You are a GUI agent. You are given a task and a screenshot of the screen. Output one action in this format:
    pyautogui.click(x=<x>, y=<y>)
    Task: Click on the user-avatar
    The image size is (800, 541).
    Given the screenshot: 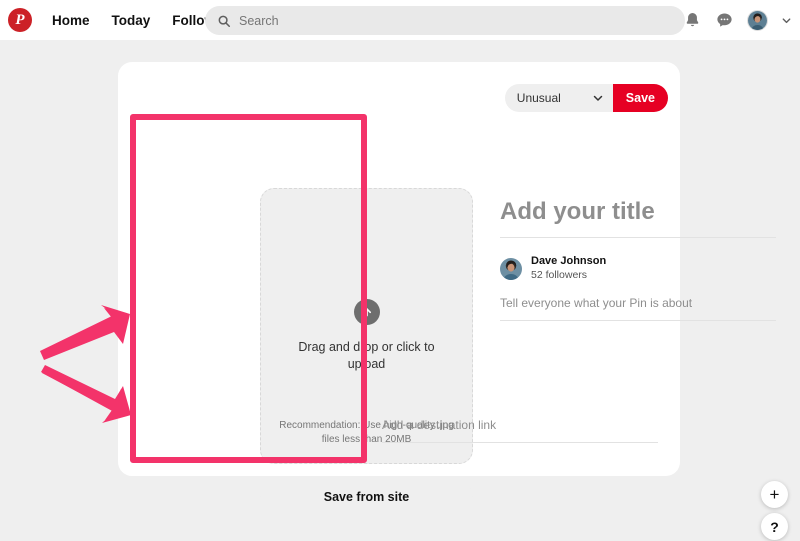 What is the action you would take?
    pyautogui.click(x=511, y=268)
    